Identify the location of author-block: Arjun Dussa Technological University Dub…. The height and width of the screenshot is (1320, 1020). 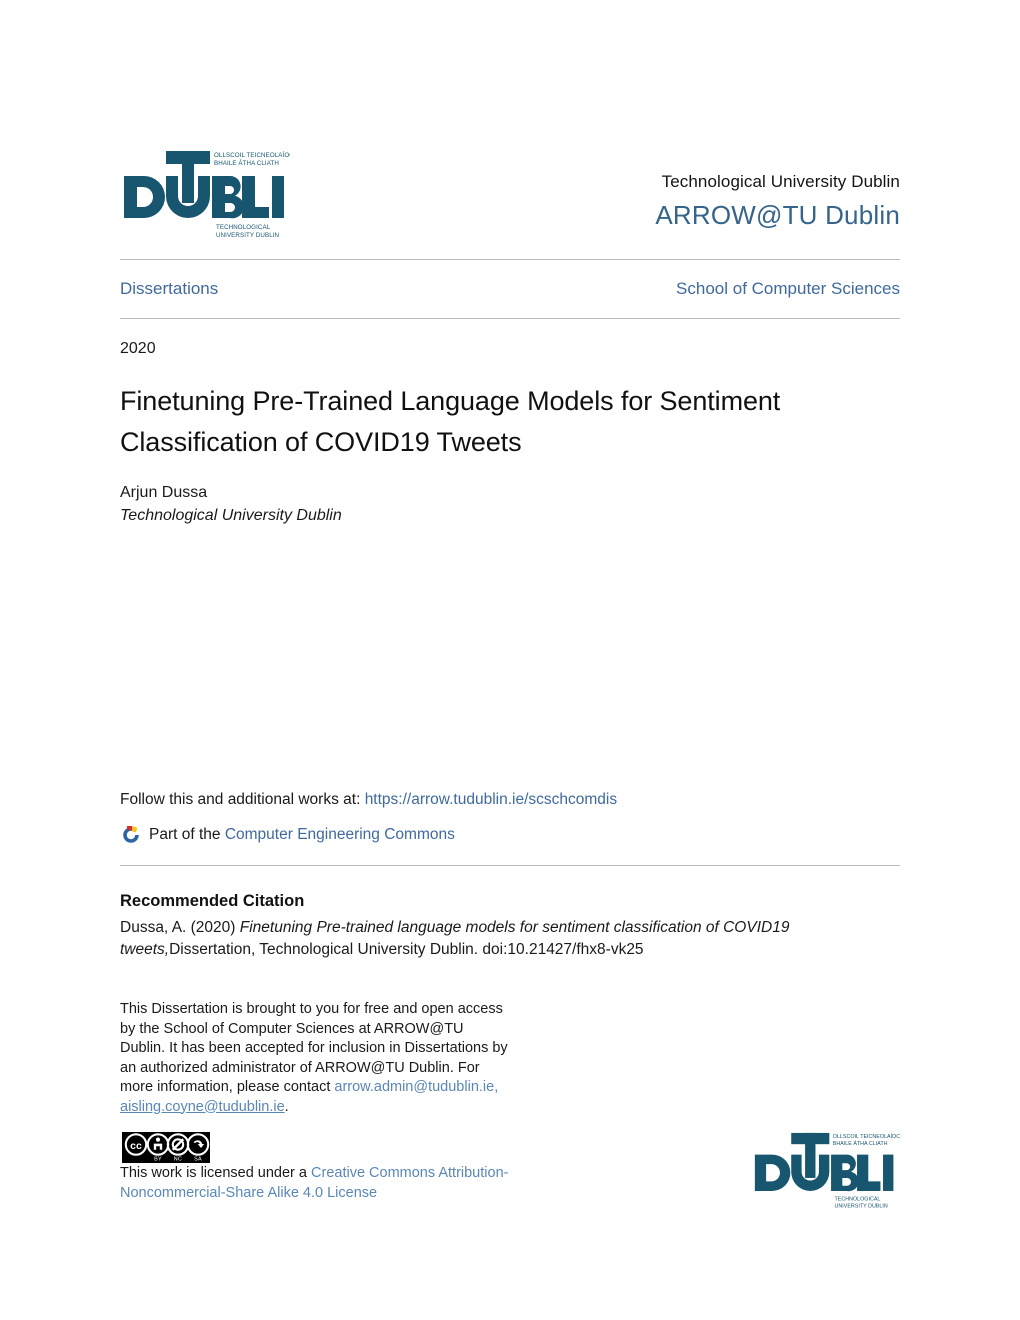
(231, 504).